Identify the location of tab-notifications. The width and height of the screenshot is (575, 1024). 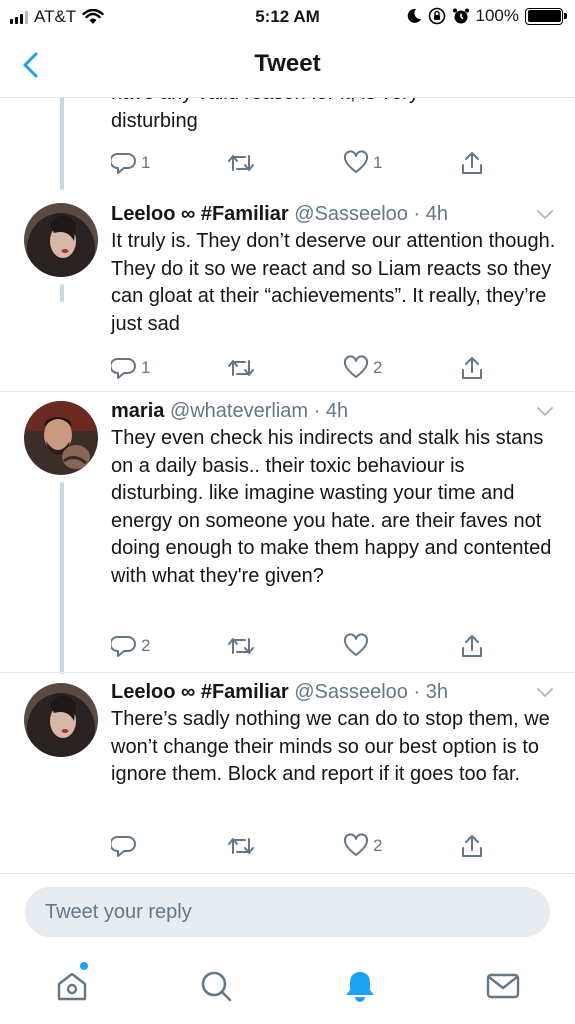
(360, 986).